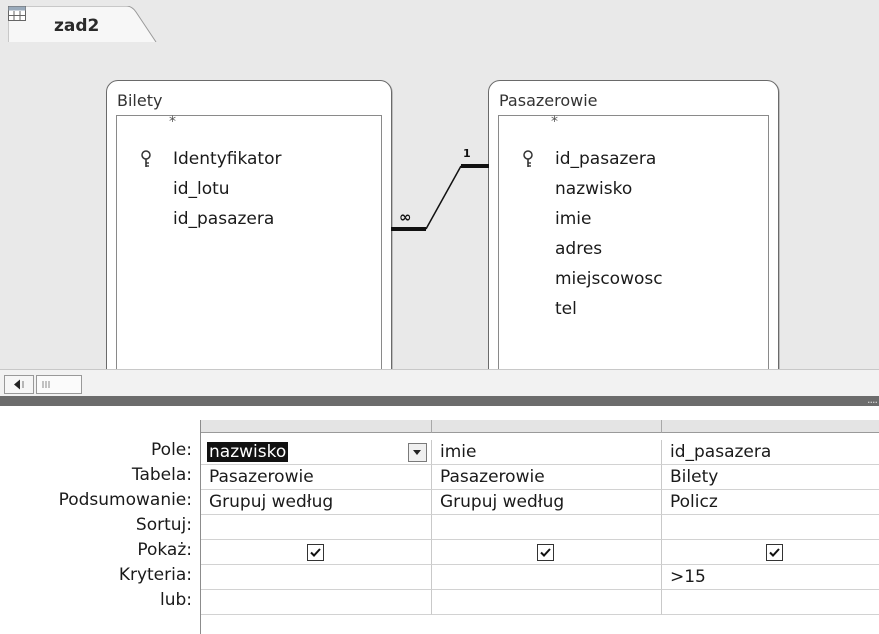 The width and height of the screenshot is (879, 634). I want to click on relationship-many-label: ∞, so click(405, 217).